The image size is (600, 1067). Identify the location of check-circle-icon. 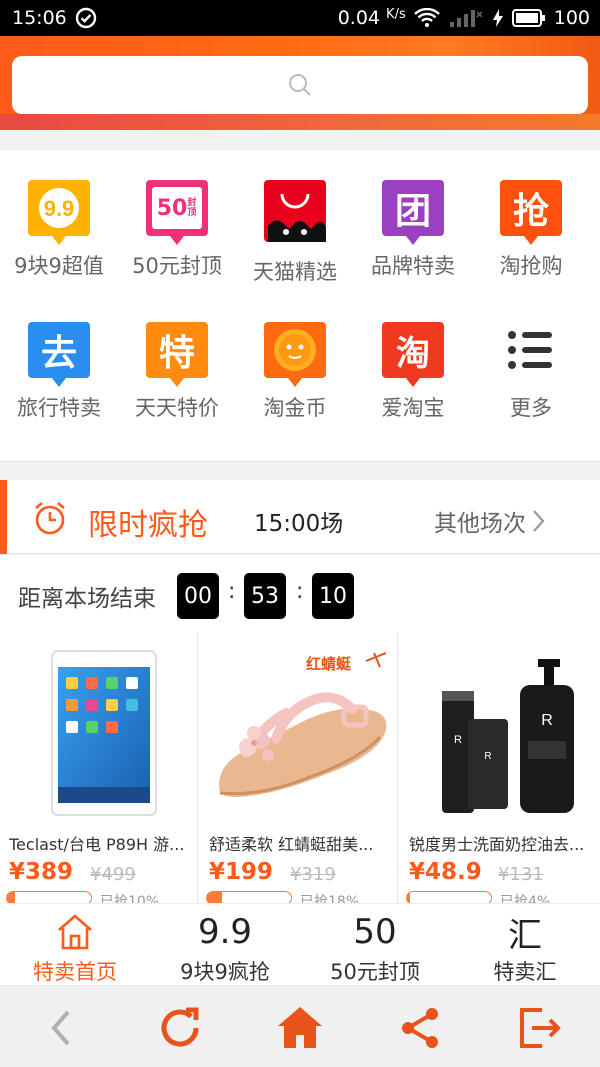
(85, 18).